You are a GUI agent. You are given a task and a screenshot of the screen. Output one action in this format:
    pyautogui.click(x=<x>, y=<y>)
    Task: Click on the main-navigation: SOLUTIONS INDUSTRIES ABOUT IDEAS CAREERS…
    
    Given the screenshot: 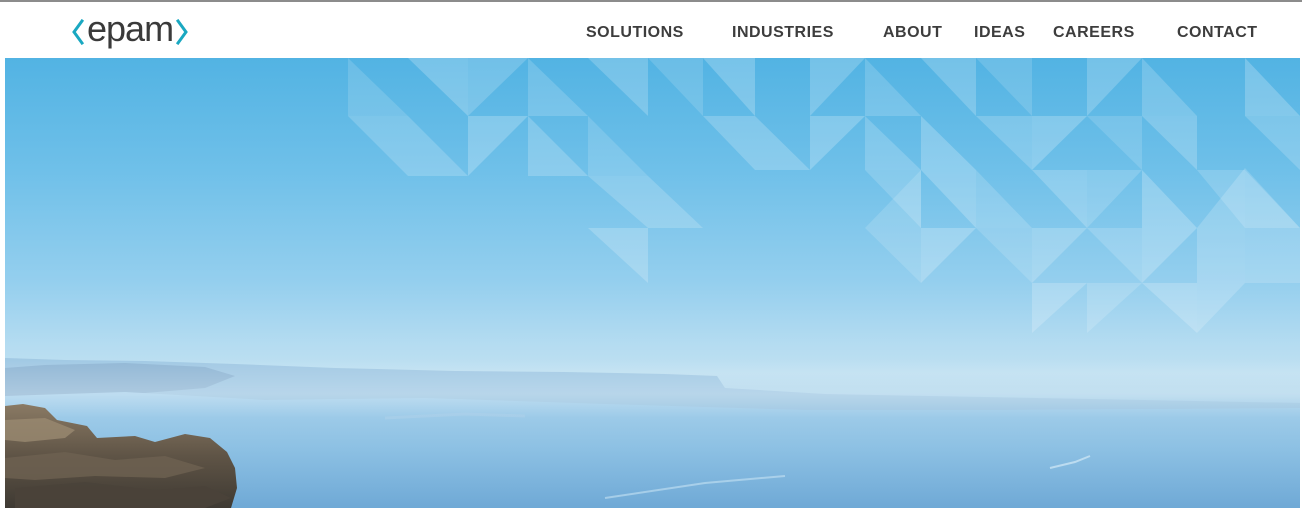 What is the action you would take?
    pyautogui.click(x=651, y=30)
    